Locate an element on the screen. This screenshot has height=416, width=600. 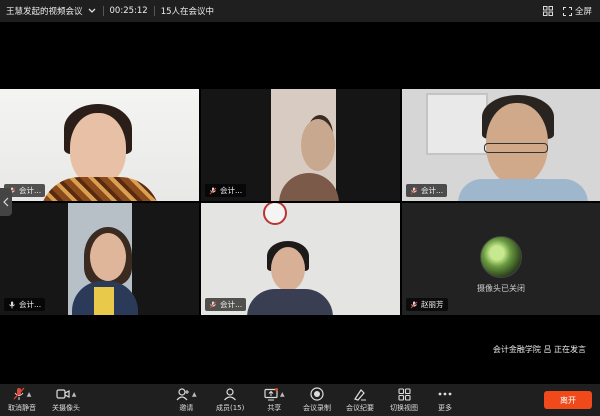
leave-meeting-button: 离开 is located at coordinates (568, 400).